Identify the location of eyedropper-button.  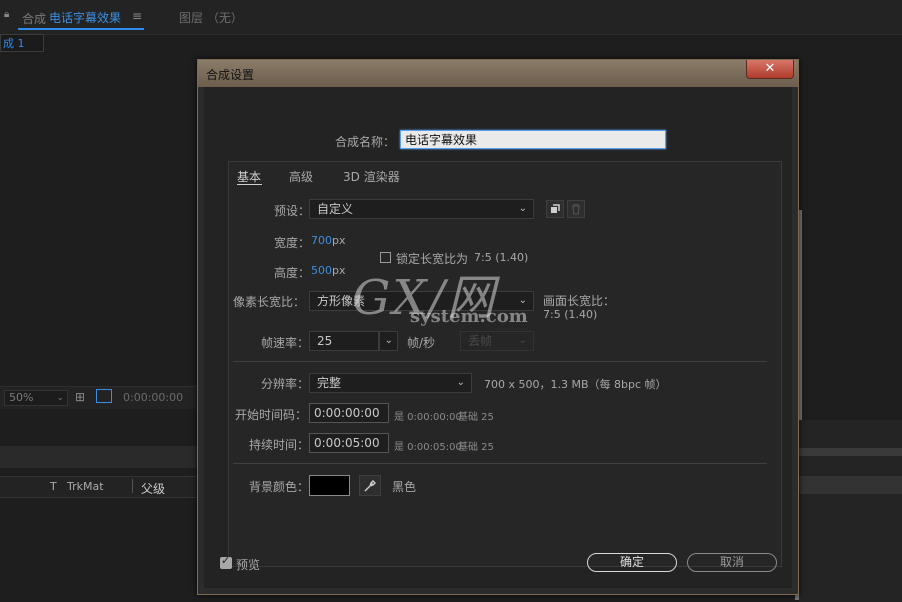
(370, 485).